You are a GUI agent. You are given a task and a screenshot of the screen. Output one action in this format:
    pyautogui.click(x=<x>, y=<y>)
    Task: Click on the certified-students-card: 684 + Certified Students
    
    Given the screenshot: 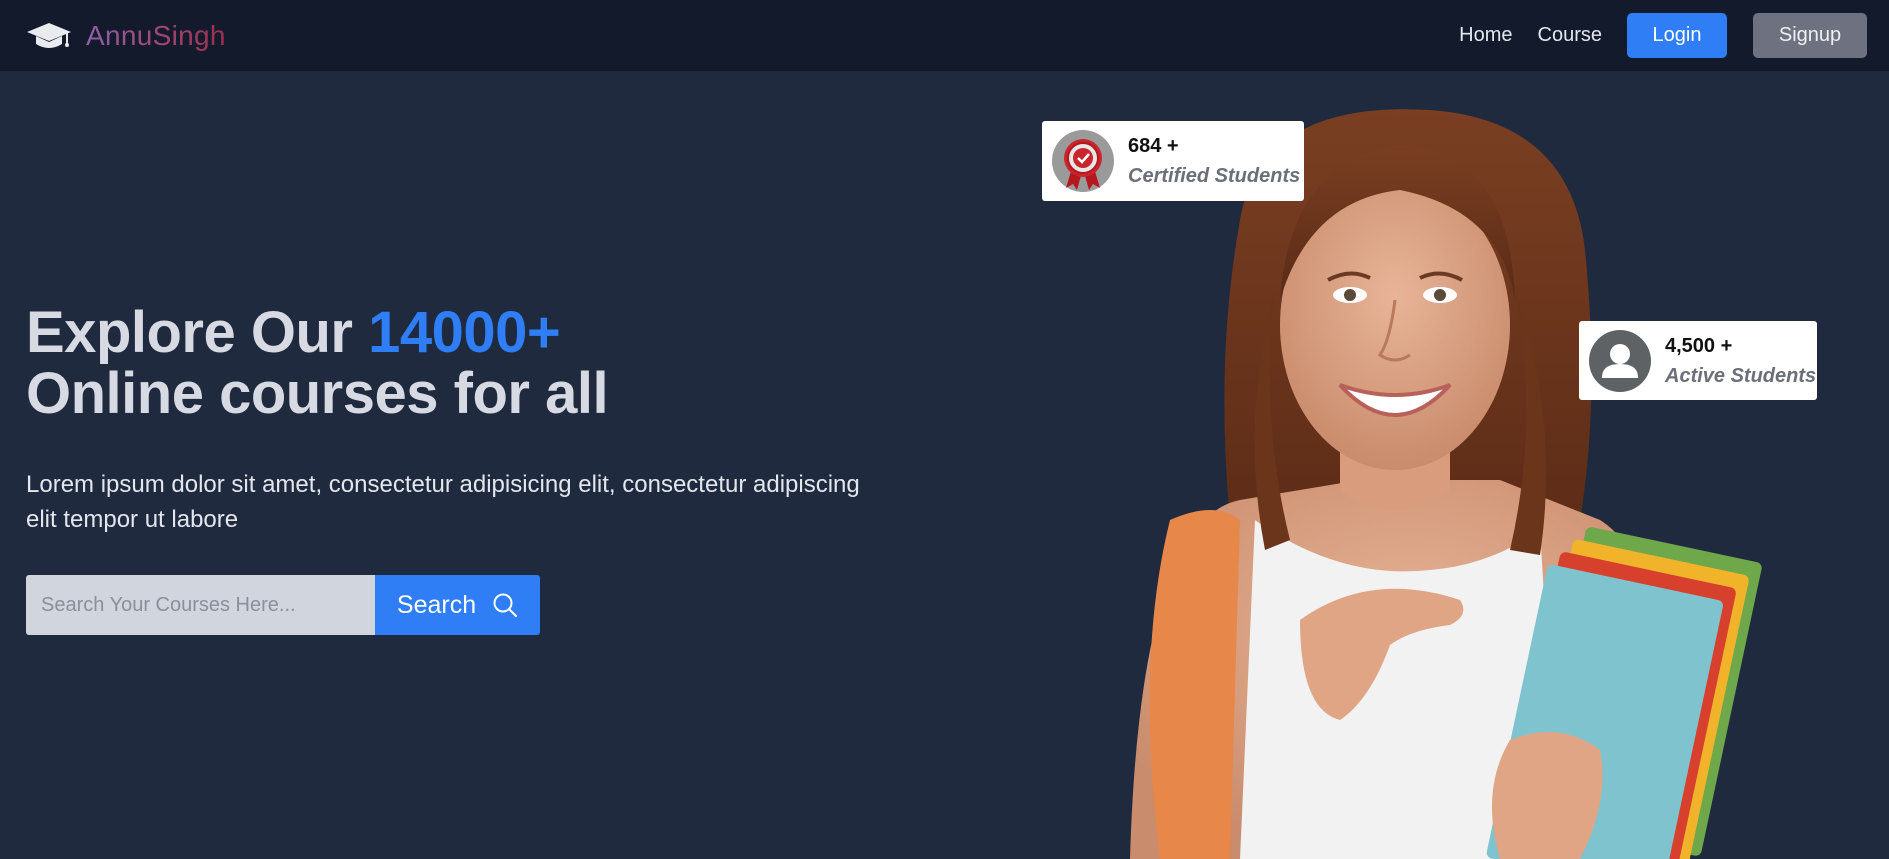 What is the action you would take?
    pyautogui.click(x=1173, y=161)
    